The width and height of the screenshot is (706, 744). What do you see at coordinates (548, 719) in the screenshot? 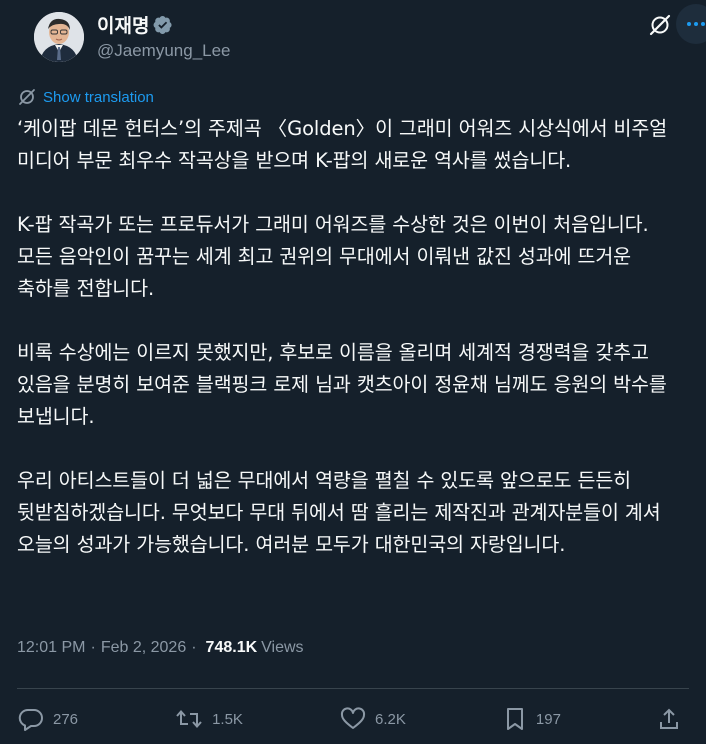
I see `bookmark-count: 197` at bounding box center [548, 719].